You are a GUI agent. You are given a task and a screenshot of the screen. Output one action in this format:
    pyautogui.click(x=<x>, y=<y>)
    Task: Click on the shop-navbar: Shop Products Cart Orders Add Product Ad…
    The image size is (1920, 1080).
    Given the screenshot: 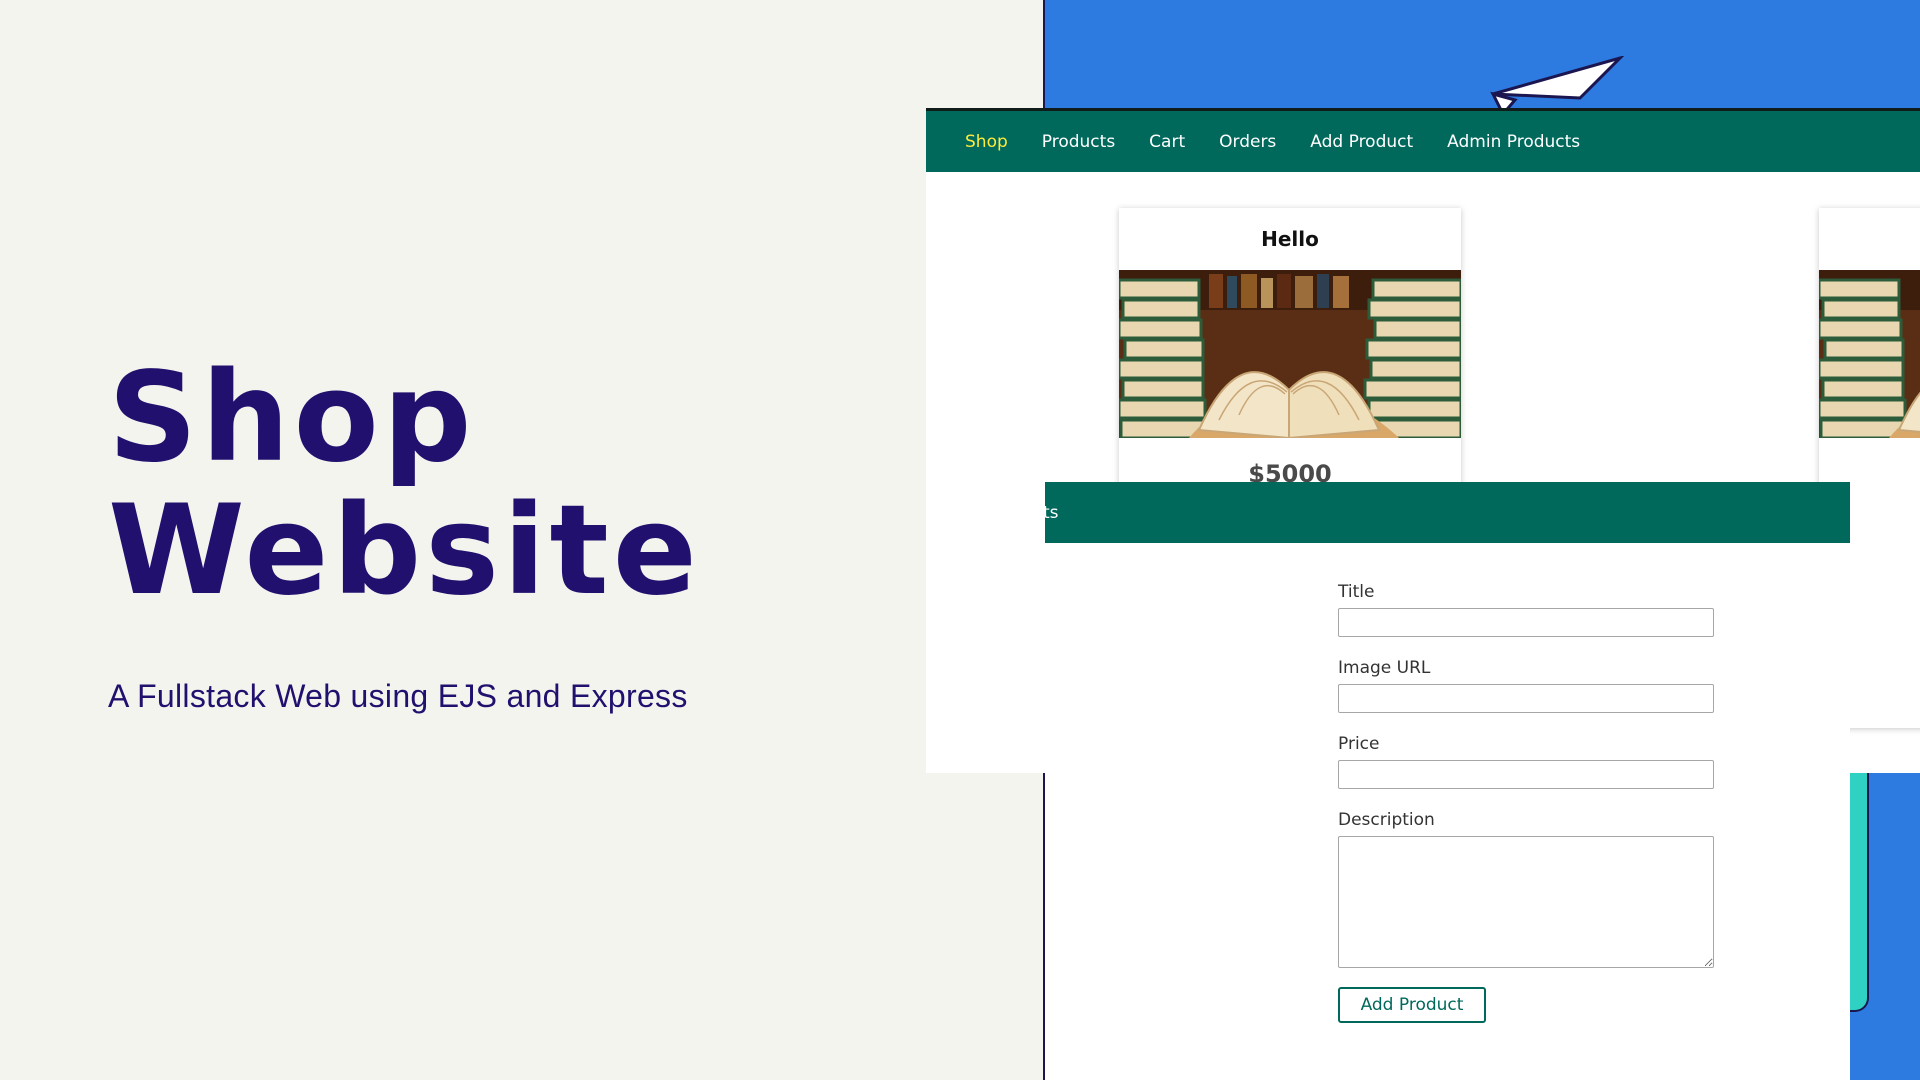 What is the action you would take?
    pyautogui.click(x=1423, y=140)
    